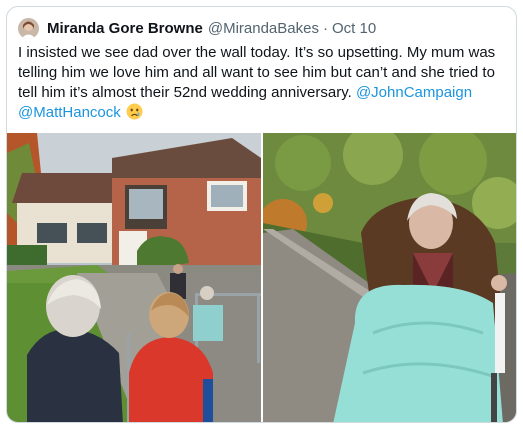  What do you see at coordinates (123, 112) in the screenshot?
I see `tweet-text-space` at bounding box center [123, 112].